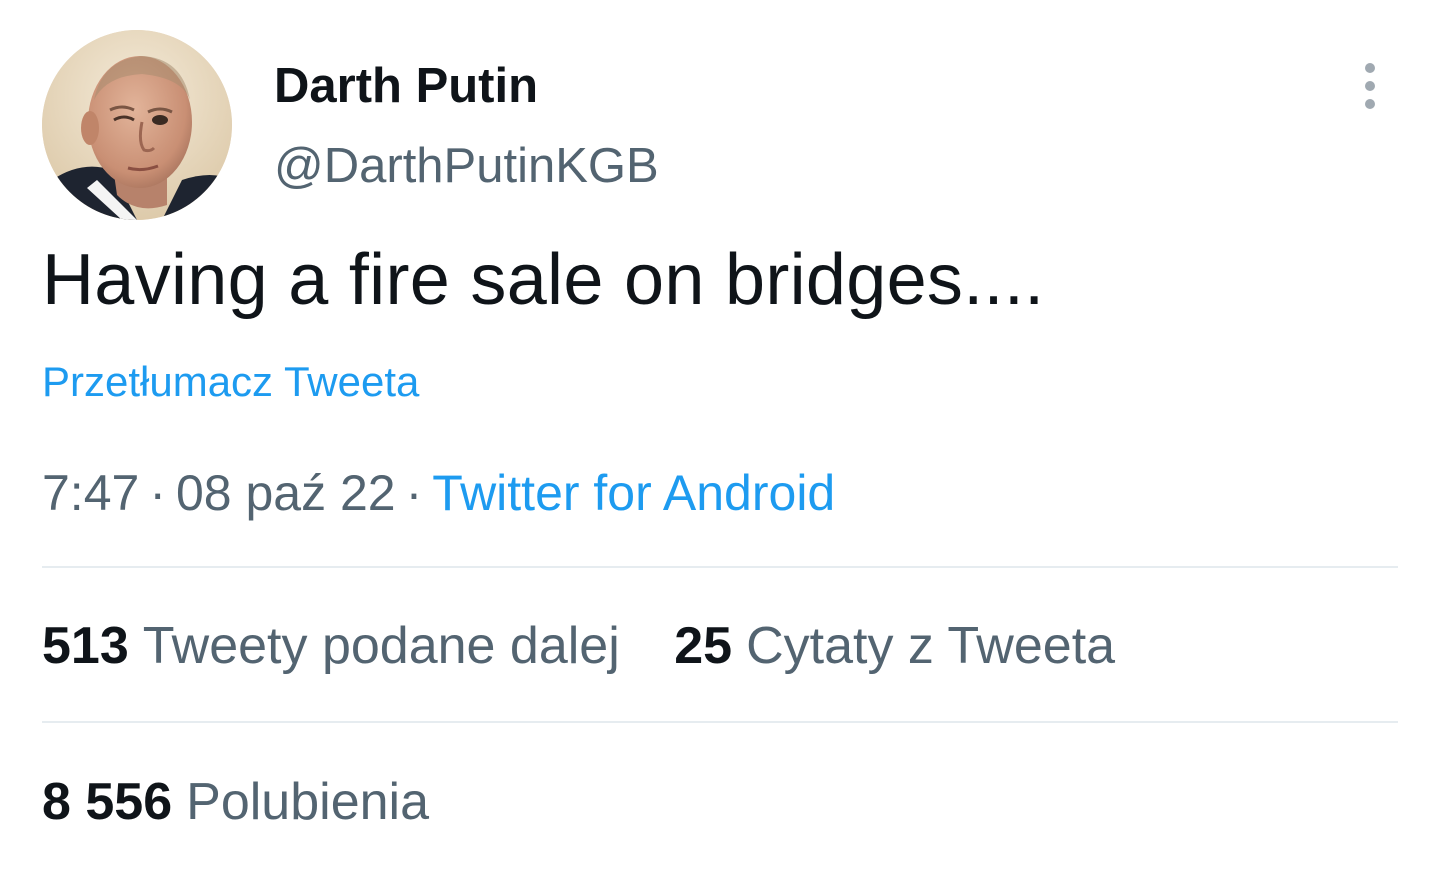  Describe the element at coordinates (466, 166) in the screenshot. I see `author-handle: @DarthPutinKGB` at that location.